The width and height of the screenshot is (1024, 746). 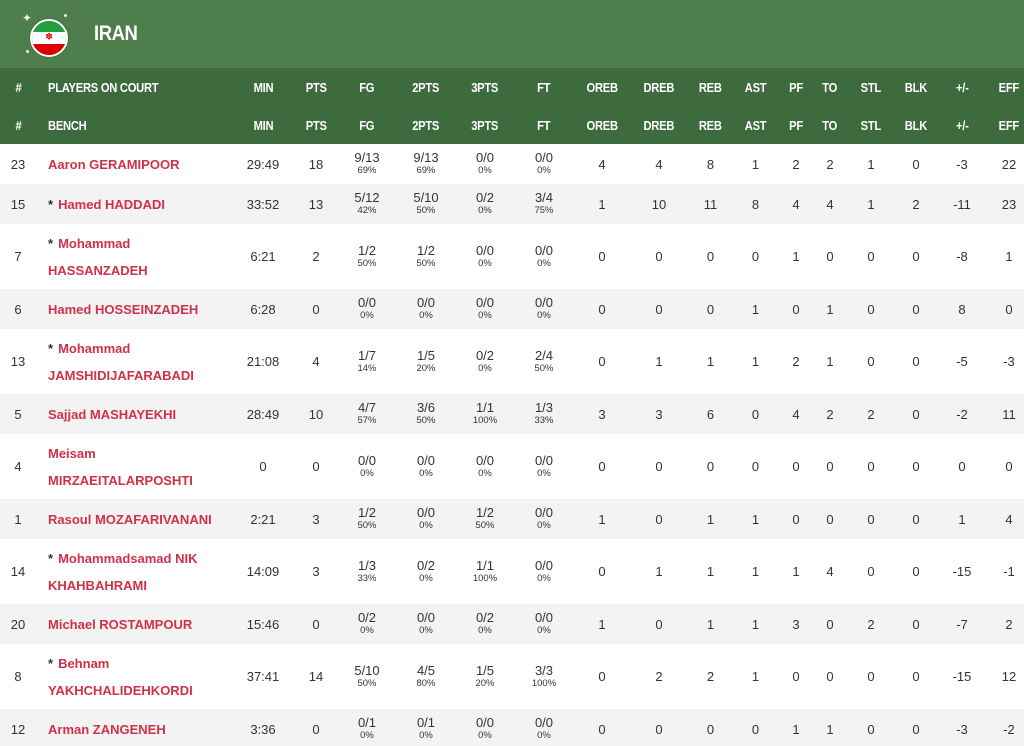 I want to click on stat-ft-made-attempted: 0/0, so click(x=544, y=617).